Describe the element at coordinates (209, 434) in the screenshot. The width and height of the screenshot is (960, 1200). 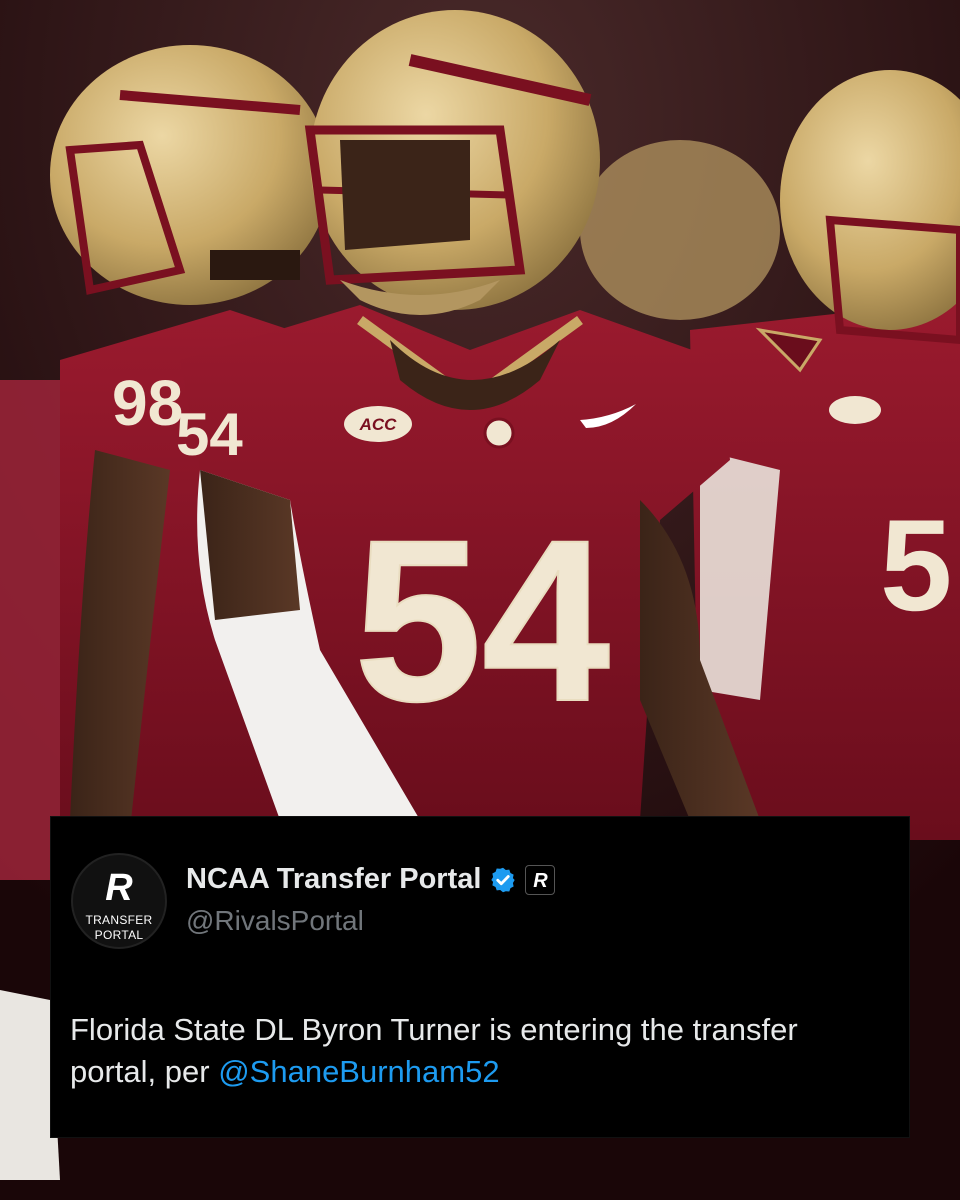
I see `sleeve-number: 54` at that location.